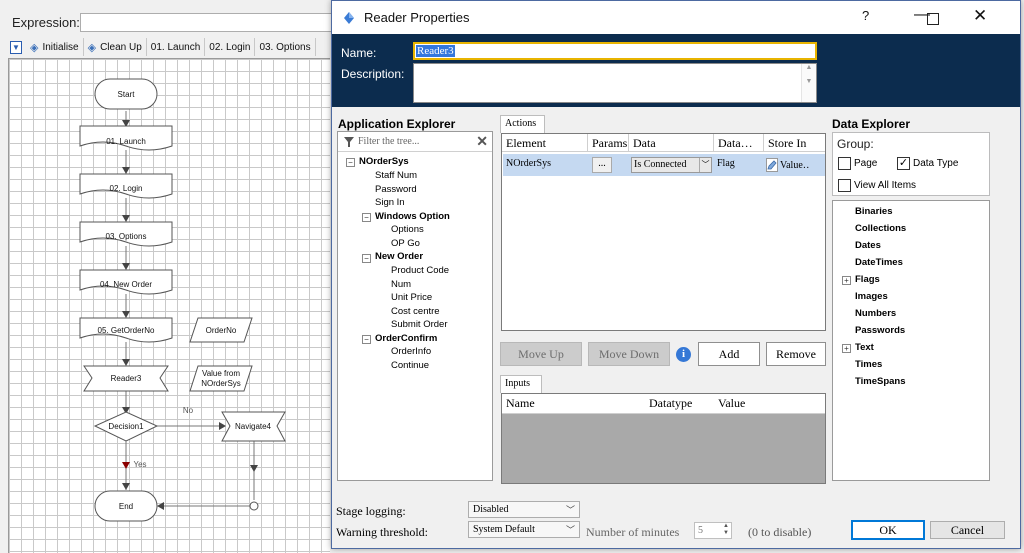 This screenshot has height=553, width=1024. I want to click on tree-item-order-confirm: OrderConfirm, so click(406, 339).